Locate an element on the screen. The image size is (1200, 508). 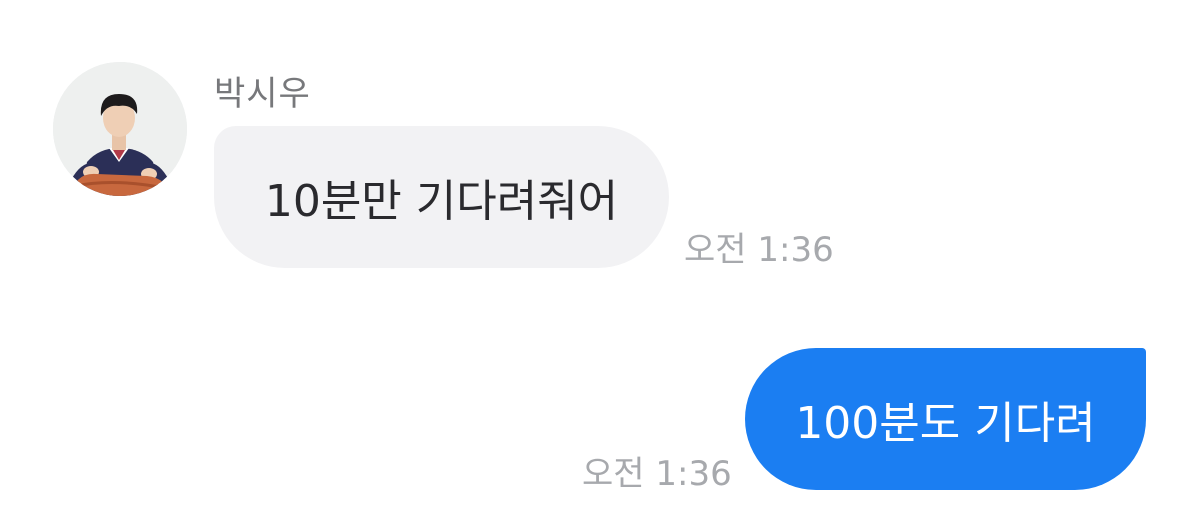
avatar-photo-icon is located at coordinates (120, 129).